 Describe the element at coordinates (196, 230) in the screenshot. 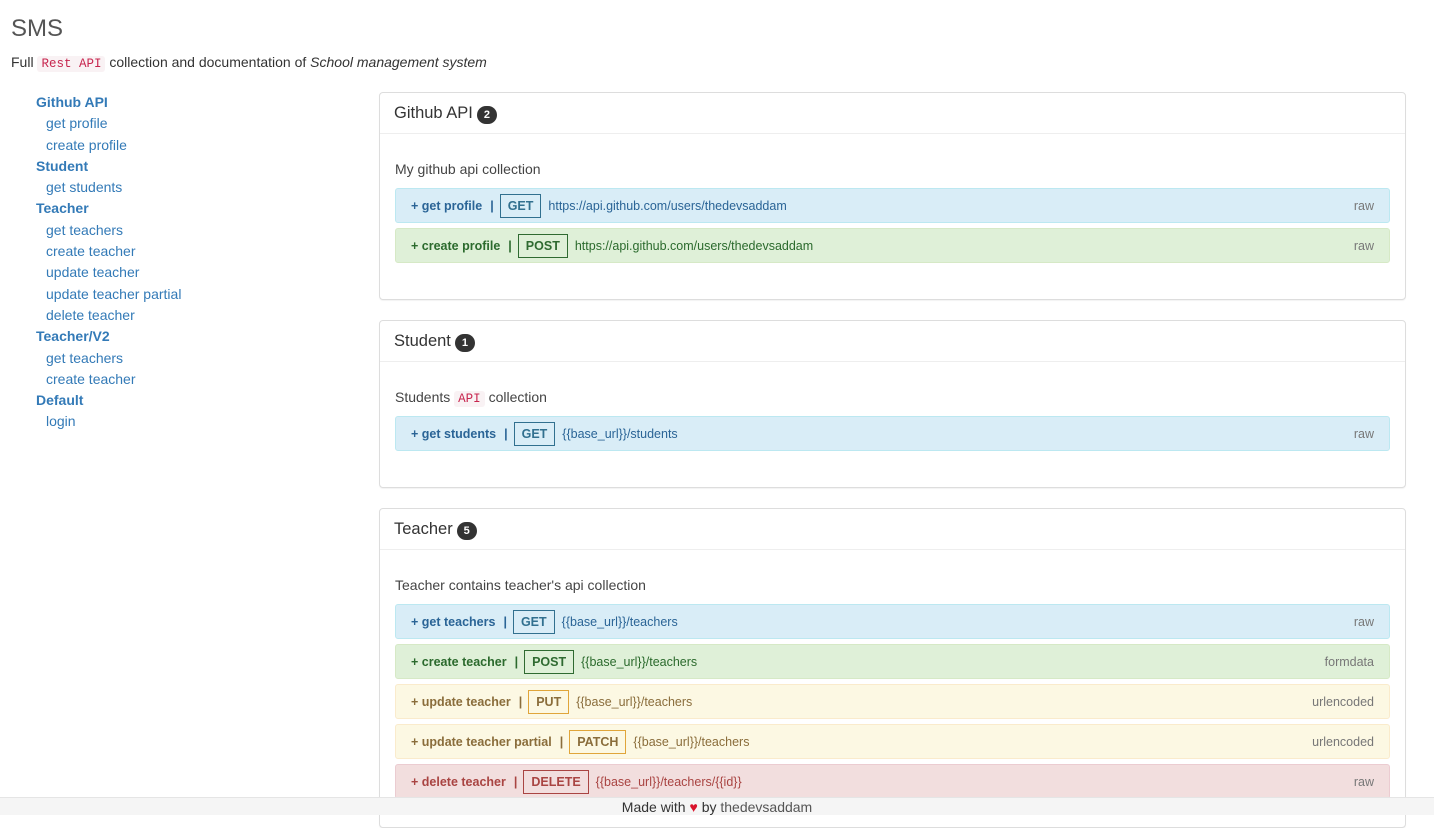

I see `nav-item-get-teachers: get teachers` at that location.